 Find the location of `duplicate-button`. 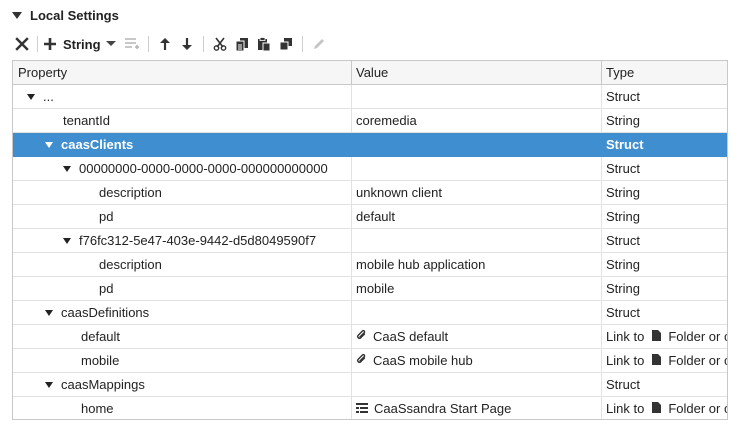

duplicate-button is located at coordinates (286, 44).